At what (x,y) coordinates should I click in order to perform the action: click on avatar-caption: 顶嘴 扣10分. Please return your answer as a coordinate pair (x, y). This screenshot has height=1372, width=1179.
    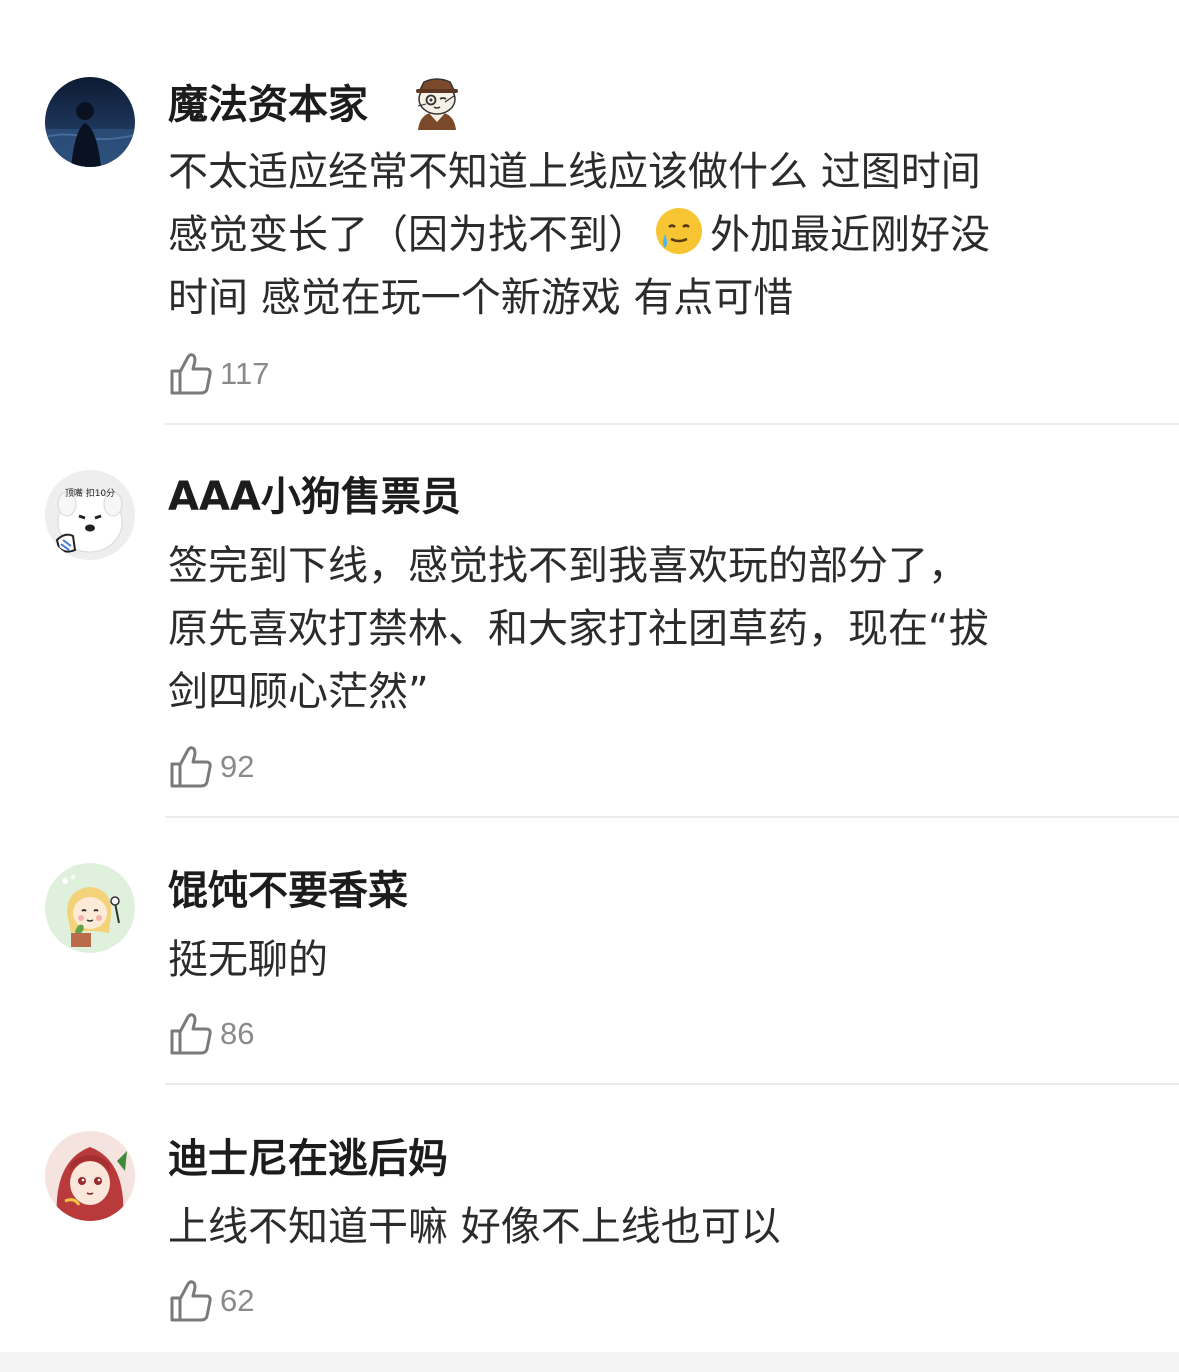
    Looking at the image, I should click on (90, 493).